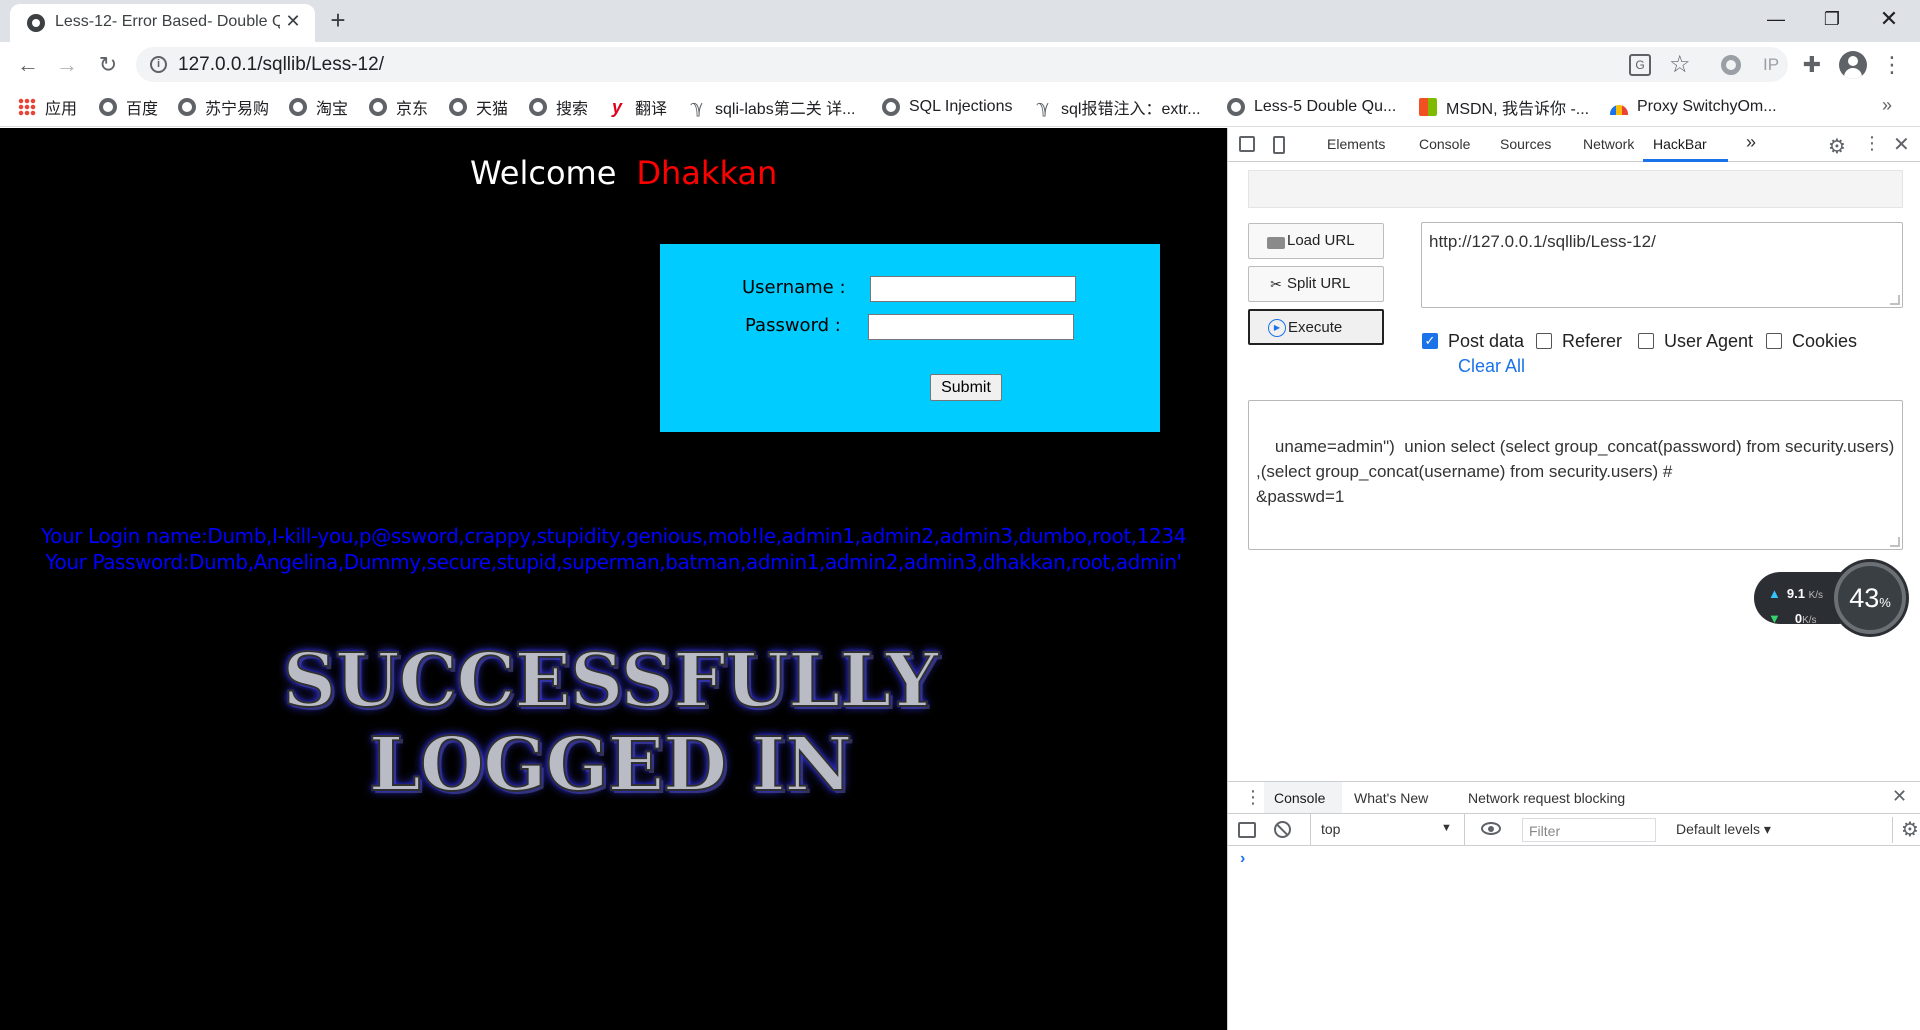 This screenshot has width=1920, height=1030. What do you see at coordinates (1662, 265) in the screenshot?
I see `url-textarea: http://127.0.0.1/sqllib/Less-12/` at bounding box center [1662, 265].